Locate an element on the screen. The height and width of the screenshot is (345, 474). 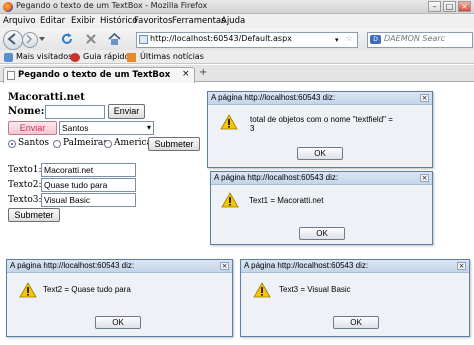
url-bar: http://localhost:60543/Default.aspx ▾ ☆ is located at coordinates (247, 40).